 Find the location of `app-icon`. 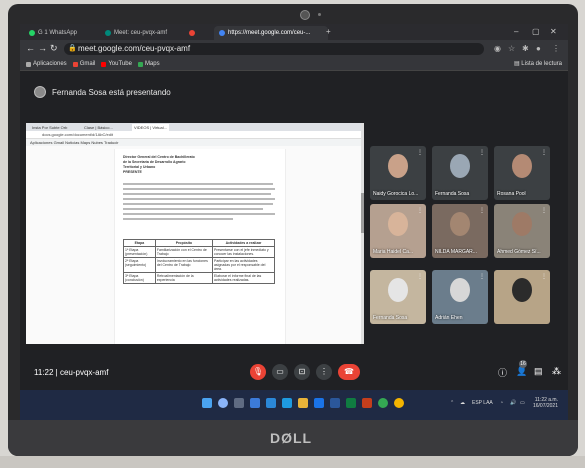

app-icon is located at coordinates (399, 403).